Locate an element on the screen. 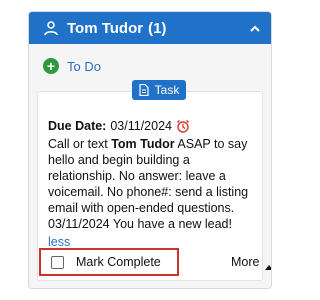  card-header: Tom Tudor (1) is located at coordinates (150, 28).